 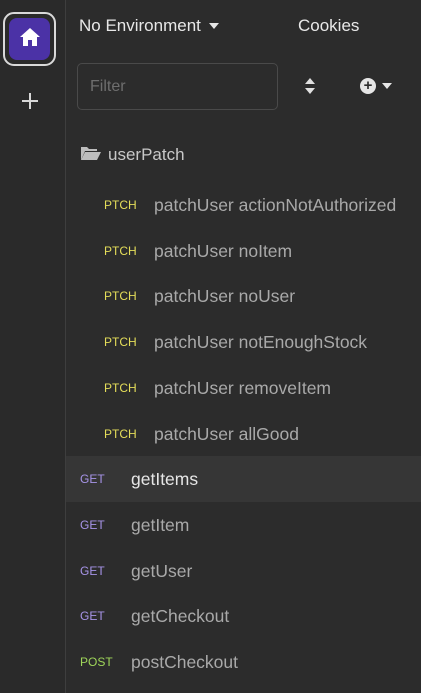 I want to click on request-name: patchUser noItem, so click(x=223, y=250).